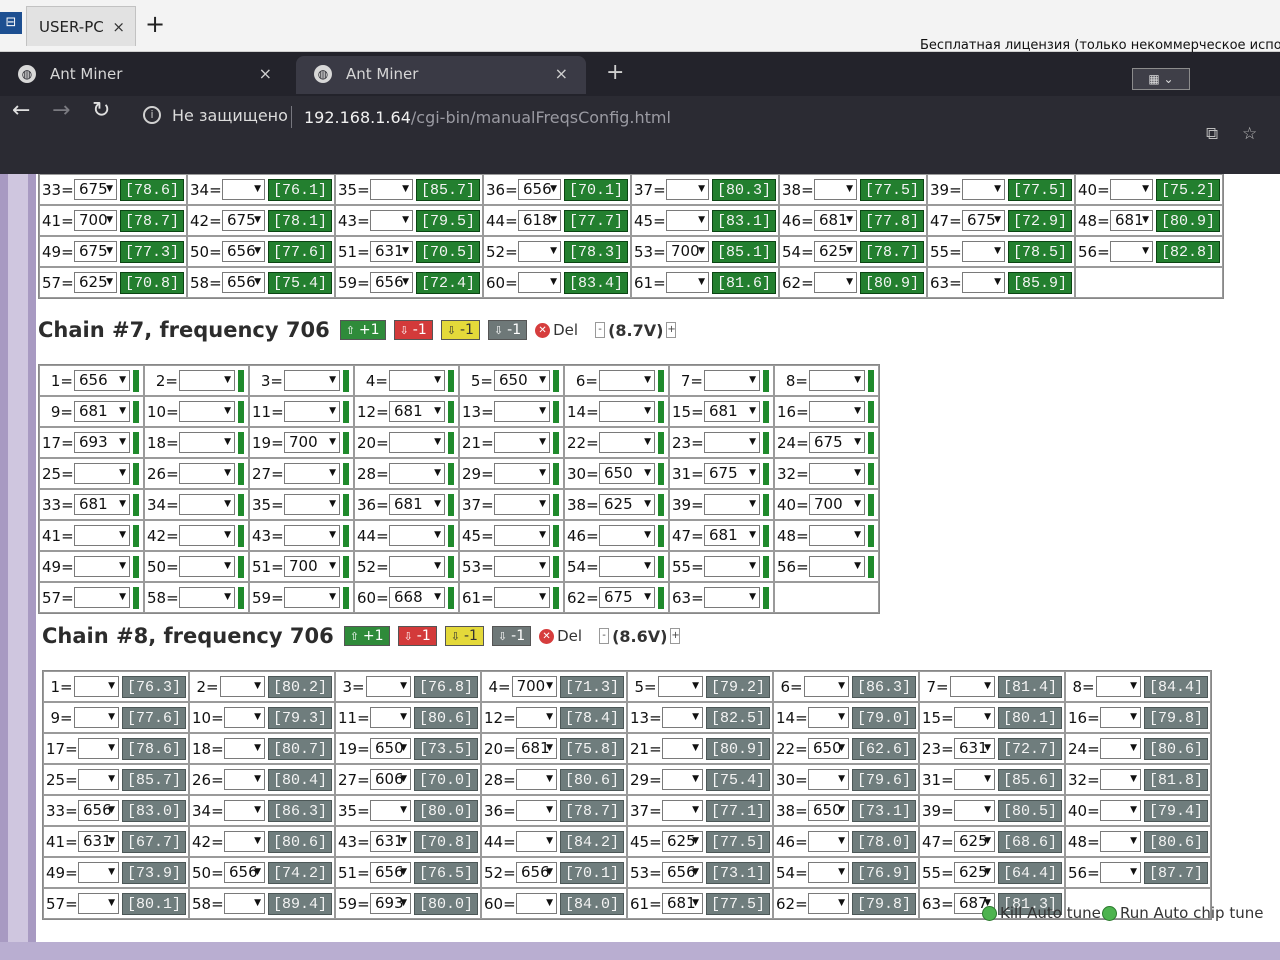 The image size is (1280, 960). What do you see at coordinates (417, 636) in the screenshot?
I see `chain-8-down-button: ⇩ -1` at bounding box center [417, 636].